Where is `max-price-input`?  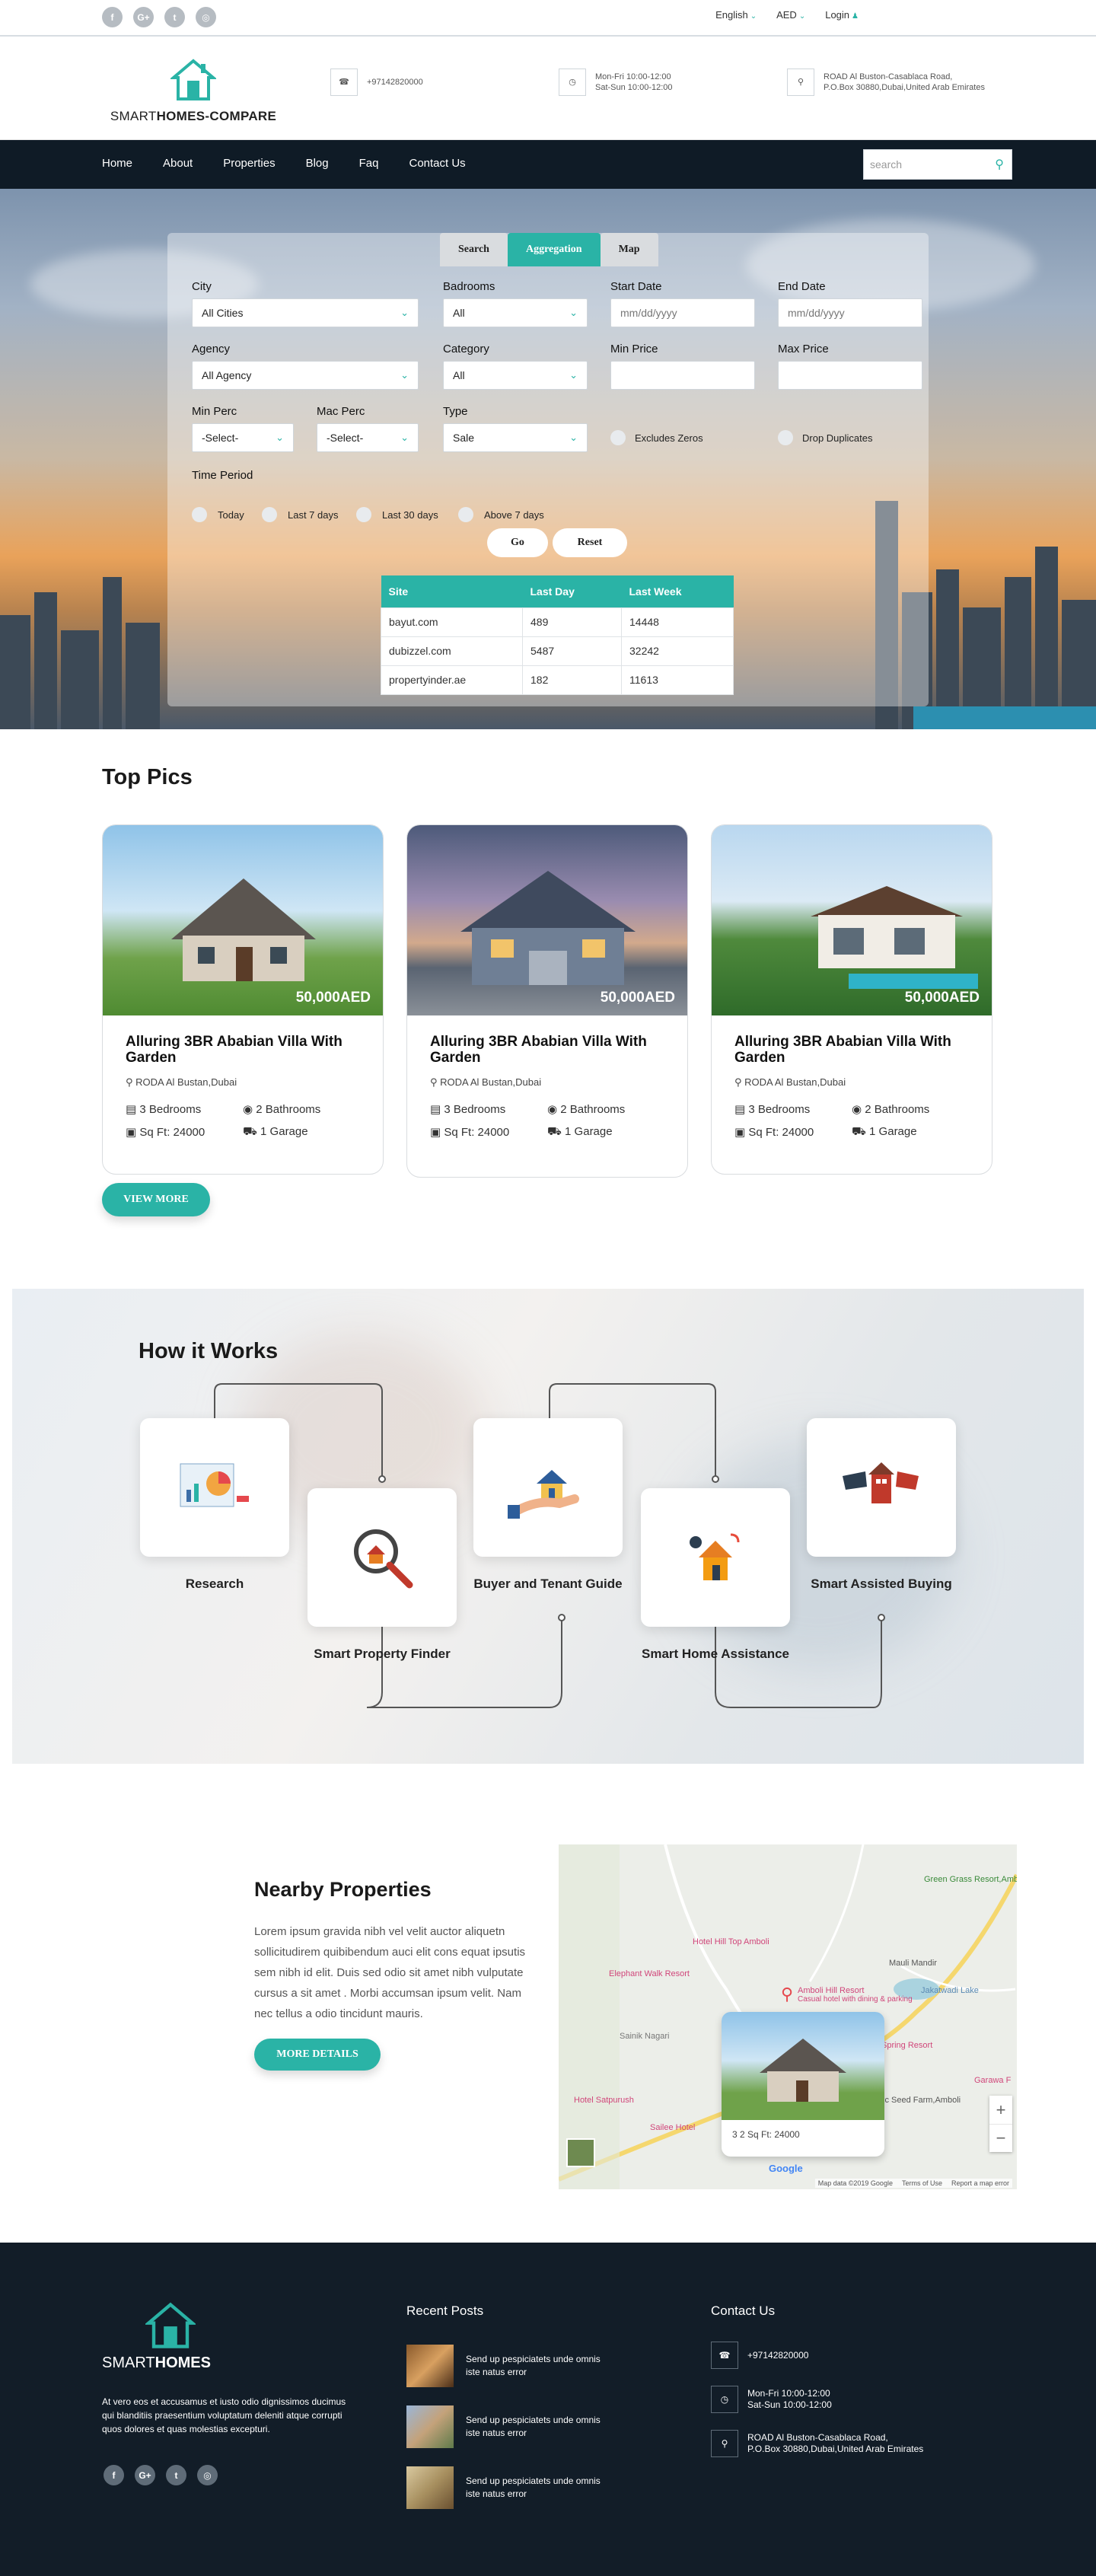
max-price-input is located at coordinates (850, 375).